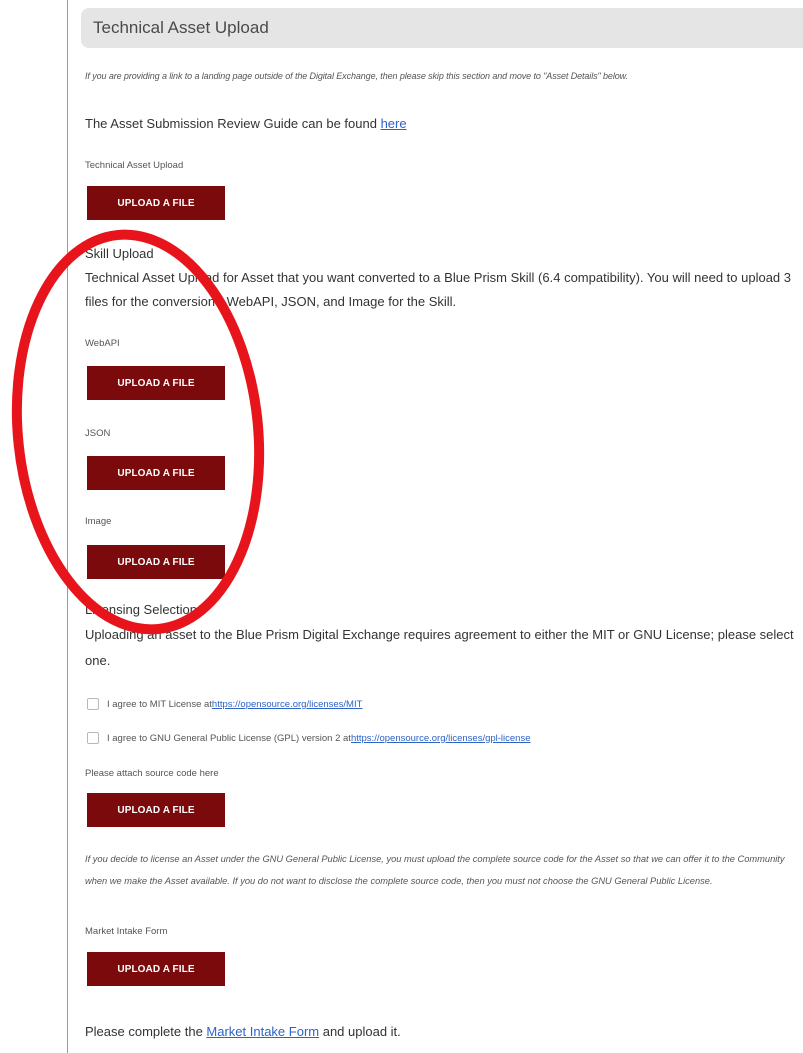 This screenshot has width=803, height=1053. I want to click on section-title: Technical Asset Upload, so click(181, 27).